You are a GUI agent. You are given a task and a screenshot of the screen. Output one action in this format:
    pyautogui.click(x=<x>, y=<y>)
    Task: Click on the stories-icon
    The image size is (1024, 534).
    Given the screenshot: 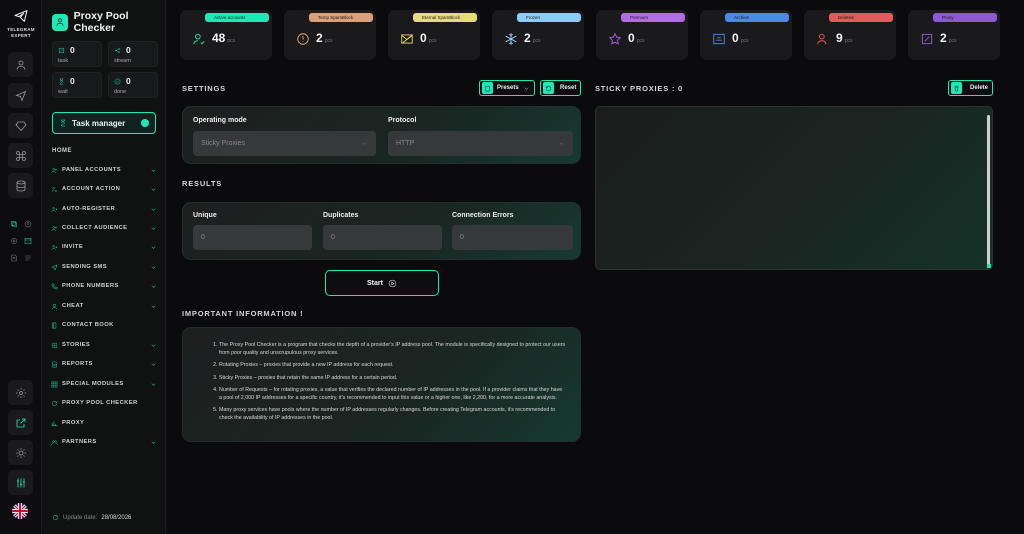 What is the action you would take?
    pyautogui.click(x=54, y=345)
    